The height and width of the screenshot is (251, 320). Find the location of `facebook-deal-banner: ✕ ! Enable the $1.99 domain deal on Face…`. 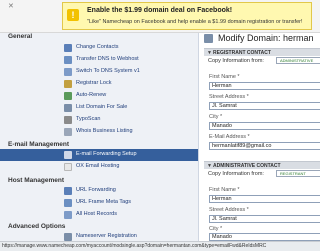

facebook-deal-banner: ✕ ! Enable the $1.99 domain deal on Face… is located at coordinates (160, 16).